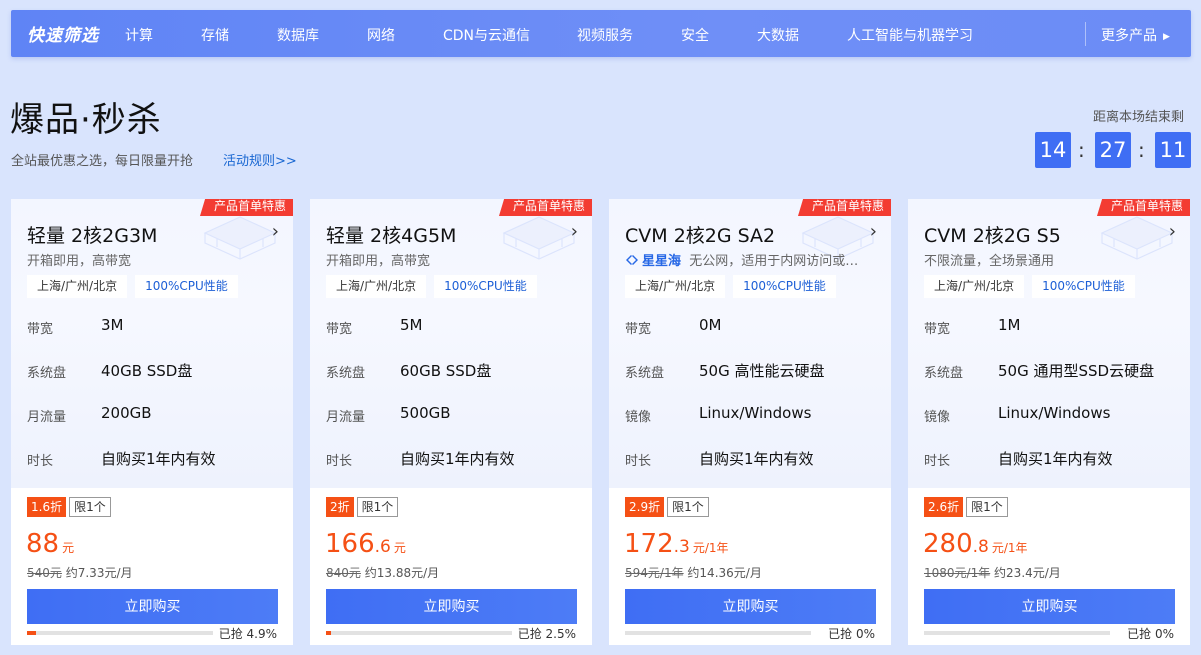 The image size is (1201, 655). I want to click on spec-label: 镜像, so click(638, 417).